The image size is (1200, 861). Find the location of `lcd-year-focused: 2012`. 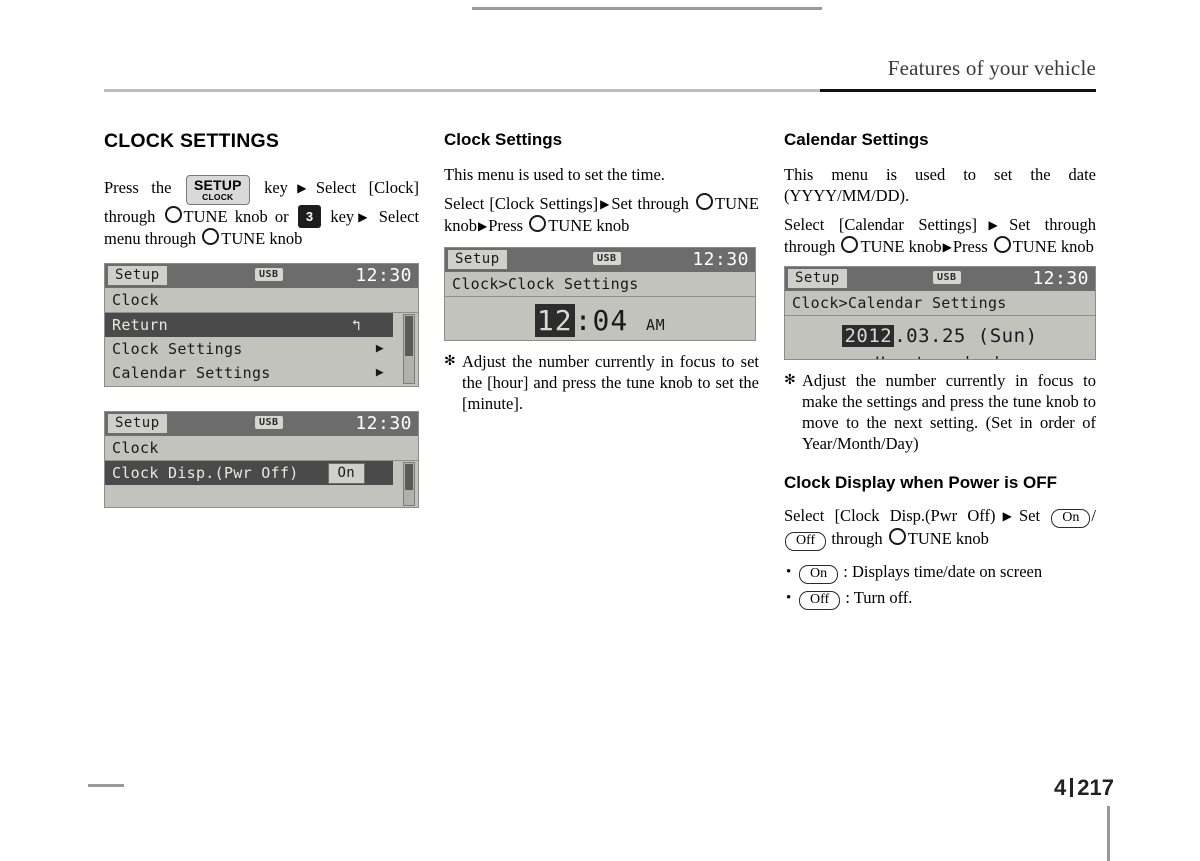

lcd-year-focused: 2012 is located at coordinates (868, 336).